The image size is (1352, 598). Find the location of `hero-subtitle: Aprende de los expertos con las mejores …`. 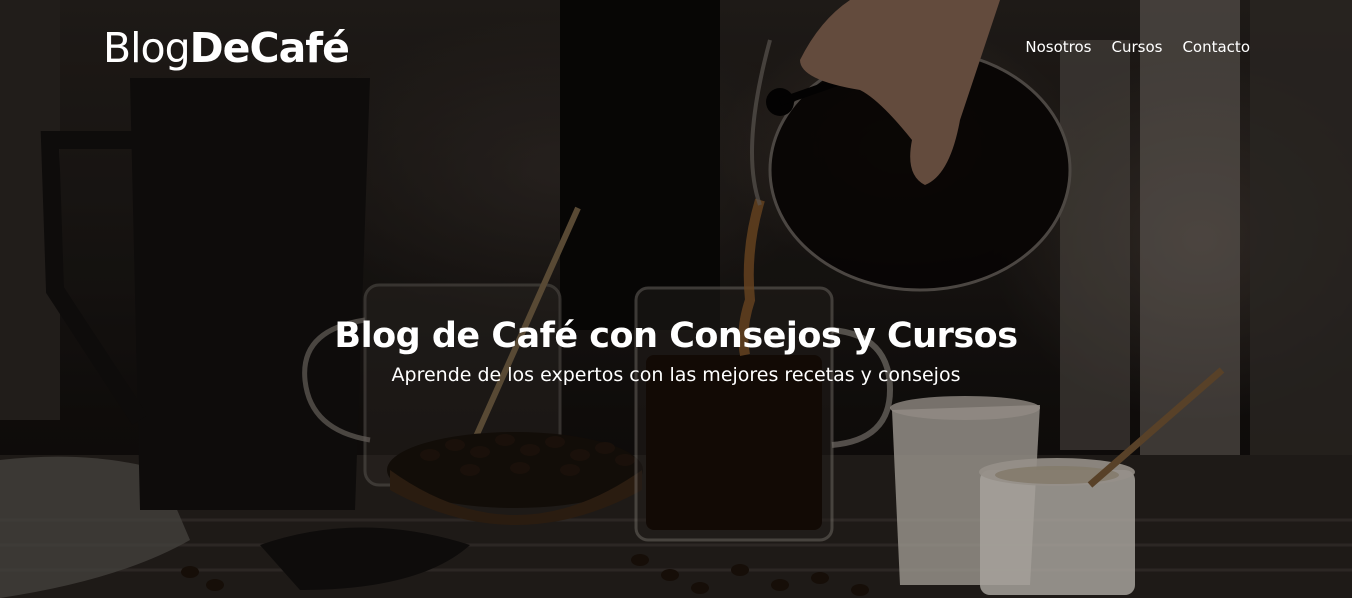

hero-subtitle: Aprende de los expertos con las mejores … is located at coordinates (676, 375).